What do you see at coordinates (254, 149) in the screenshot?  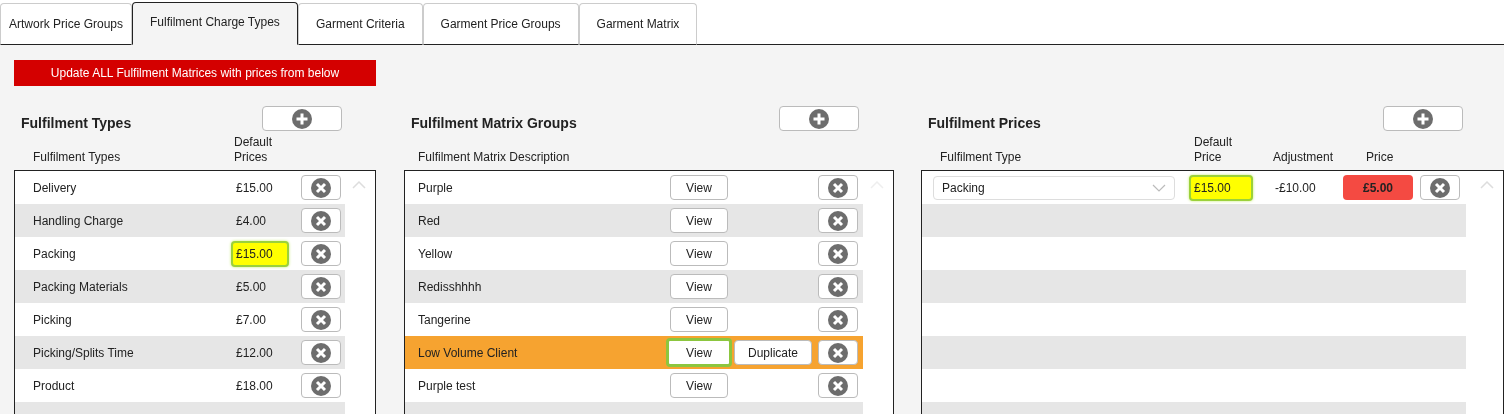 I see `column-header: Default Prices` at bounding box center [254, 149].